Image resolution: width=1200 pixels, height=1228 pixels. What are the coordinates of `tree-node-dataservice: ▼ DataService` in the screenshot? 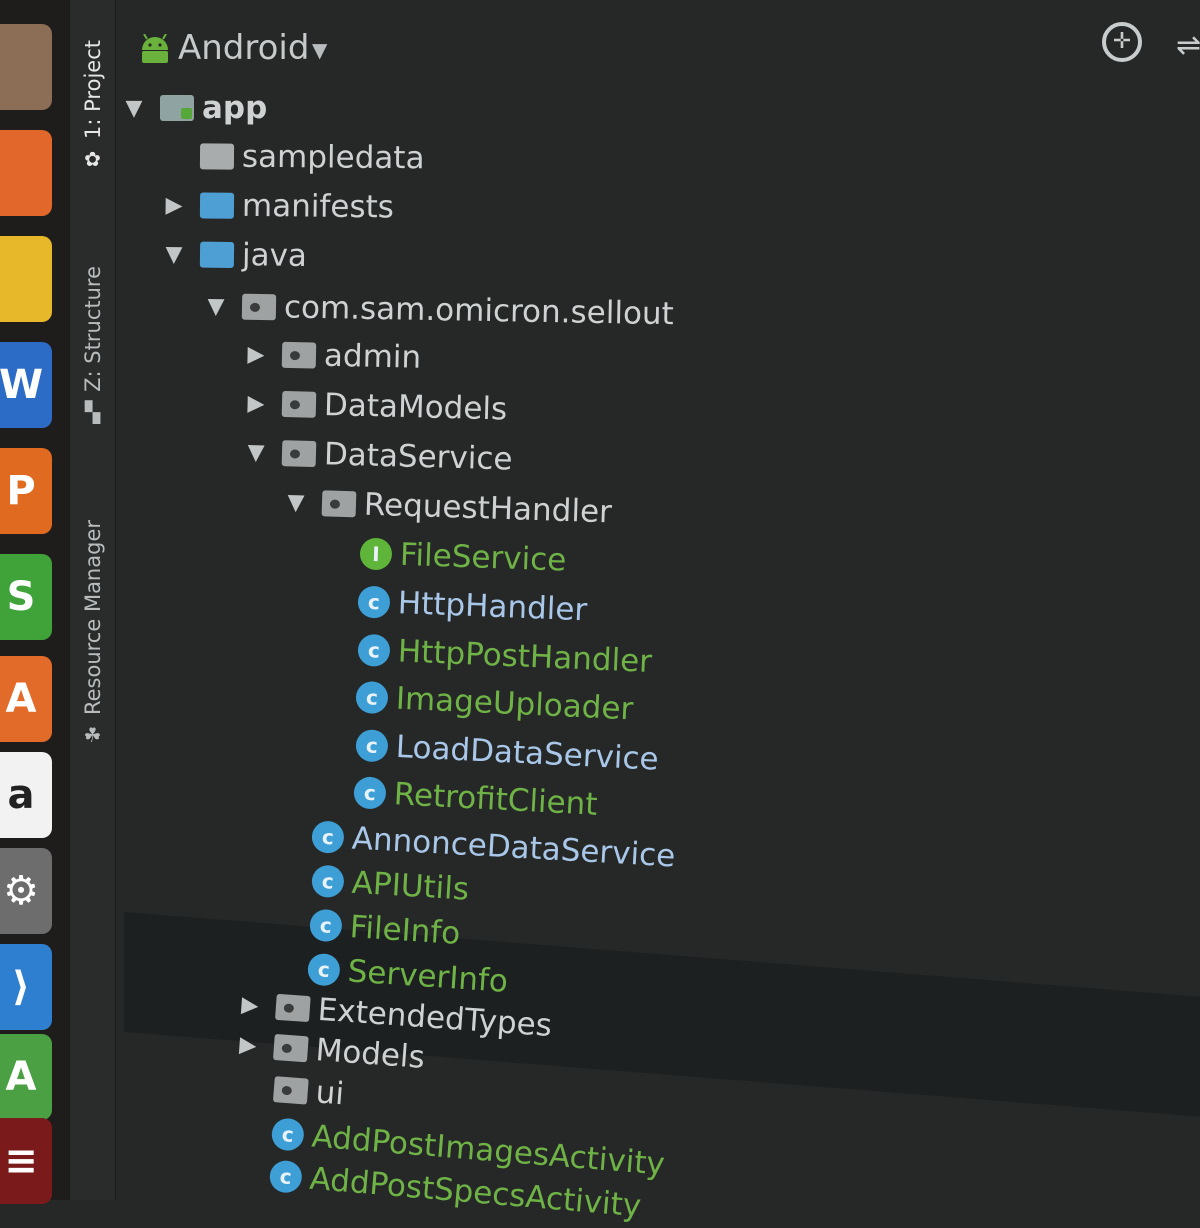 It's located at (377, 456).